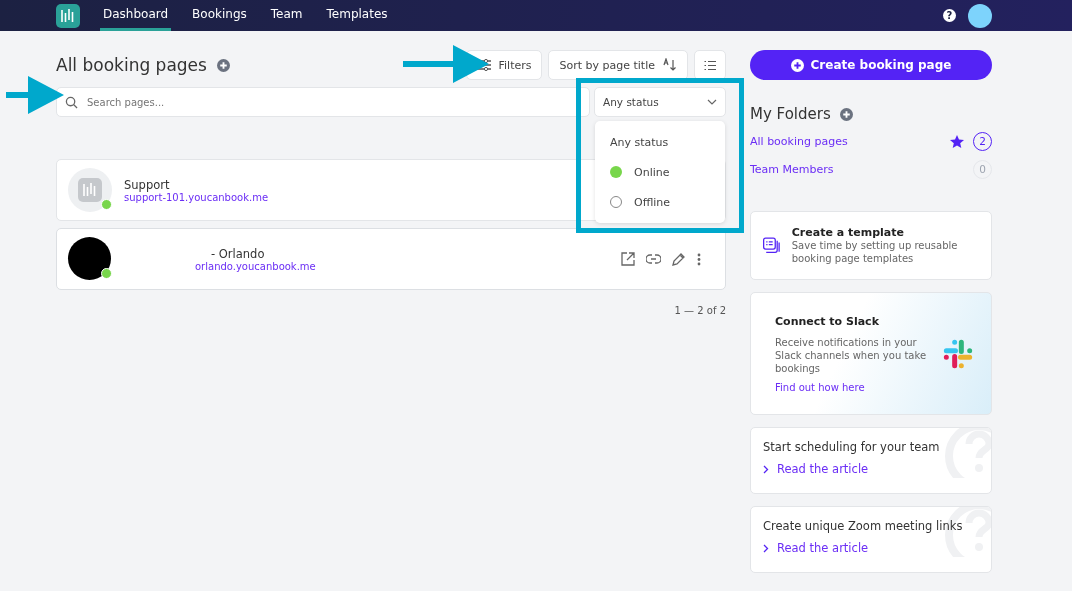 This screenshot has width=1072, height=591. What do you see at coordinates (712, 102) in the screenshot?
I see `chevron-icon` at bounding box center [712, 102].